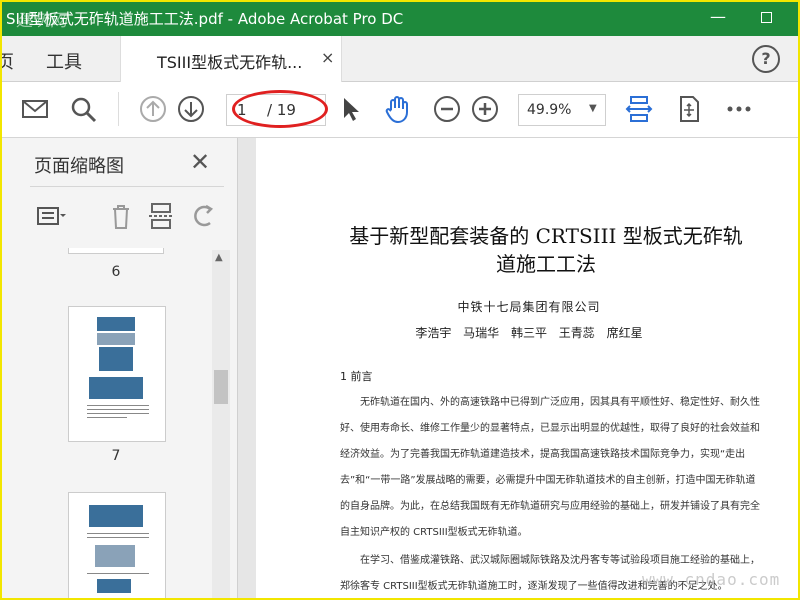  I want to click on tab-document: TSIII型板式无砟轨... ×, so click(231, 59).